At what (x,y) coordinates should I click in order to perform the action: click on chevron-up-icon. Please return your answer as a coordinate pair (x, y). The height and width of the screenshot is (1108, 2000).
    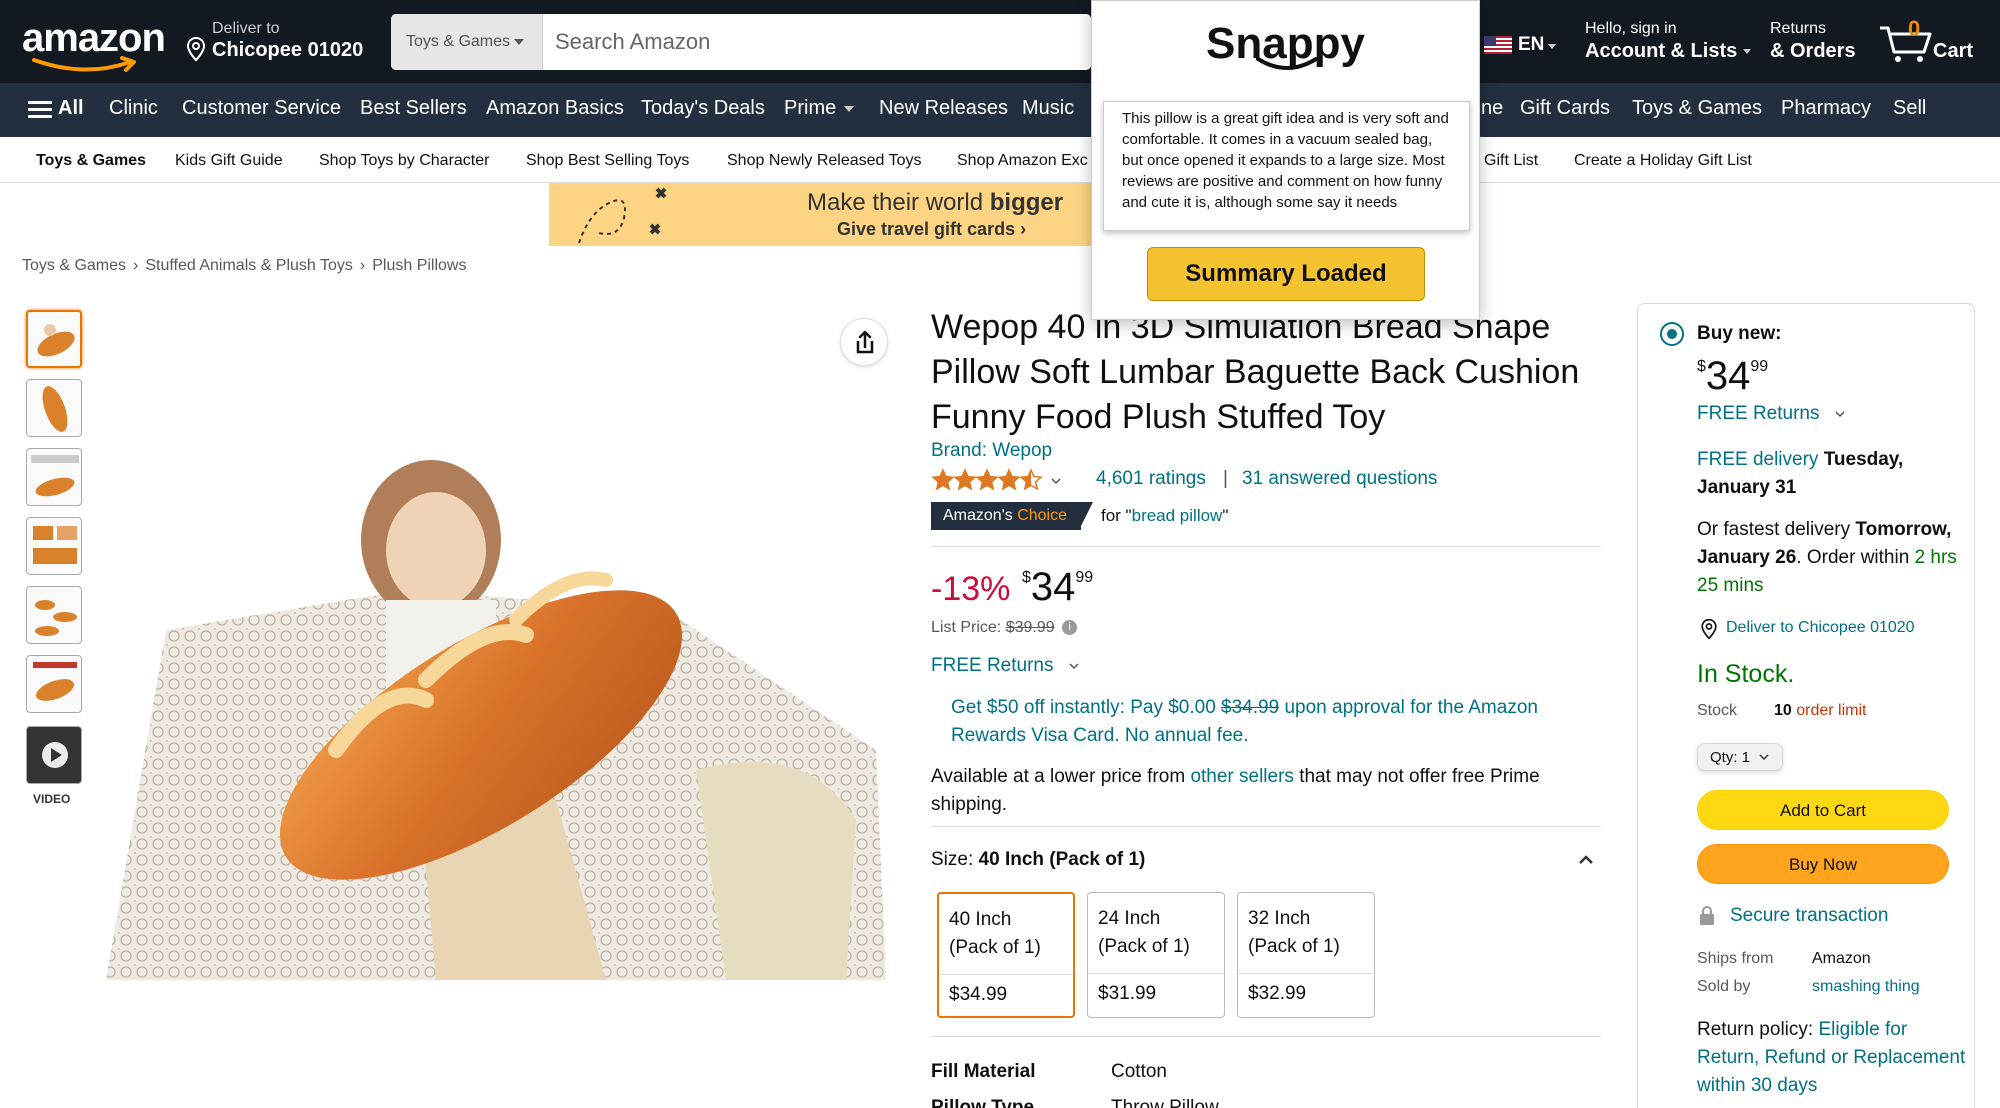
    Looking at the image, I should click on (1586, 860).